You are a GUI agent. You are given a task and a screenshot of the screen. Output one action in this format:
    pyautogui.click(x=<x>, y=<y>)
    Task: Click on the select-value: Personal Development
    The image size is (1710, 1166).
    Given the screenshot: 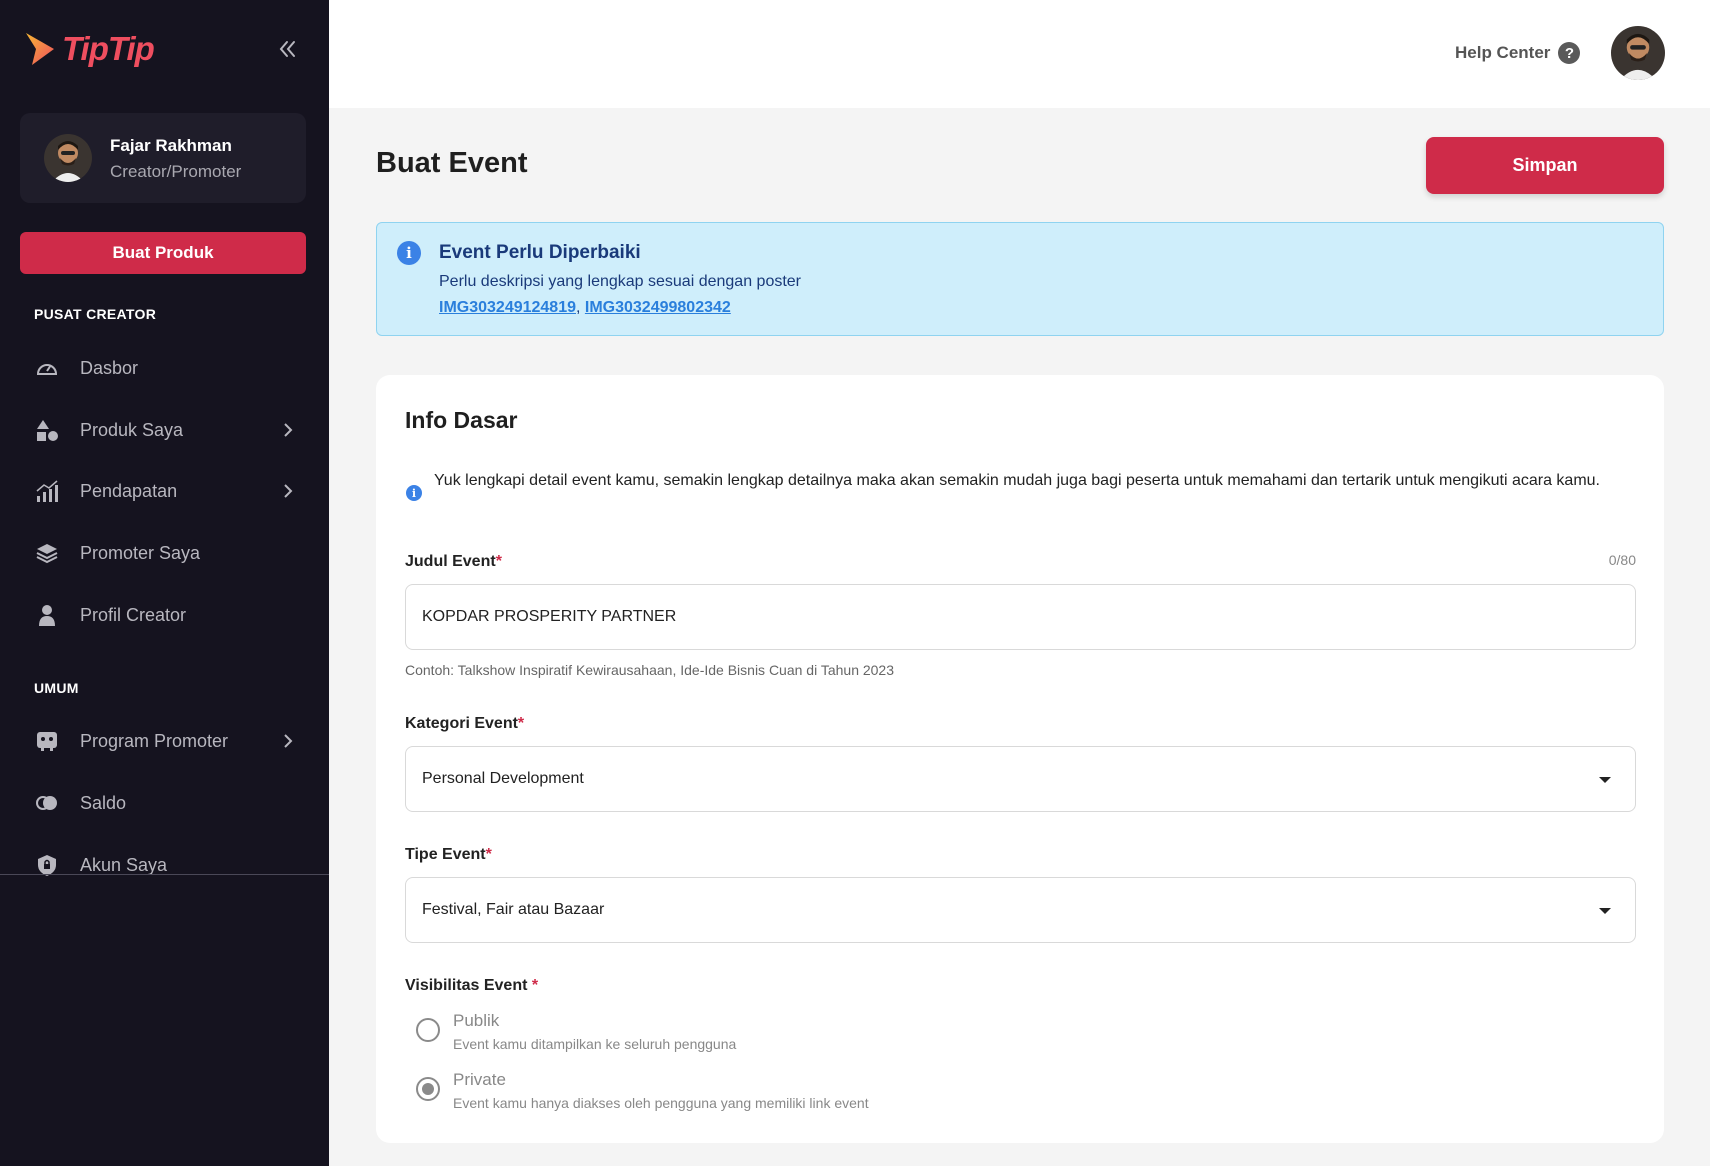 What is the action you would take?
    pyautogui.click(x=503, y=778)
    